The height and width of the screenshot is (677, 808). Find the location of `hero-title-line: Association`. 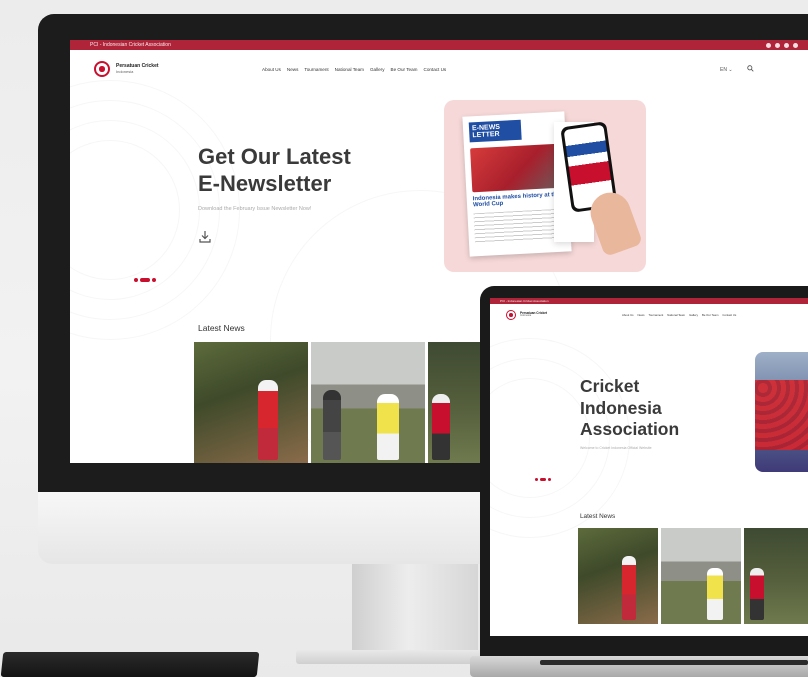

hero-title-line: Association is located at coordinates (630, 429).